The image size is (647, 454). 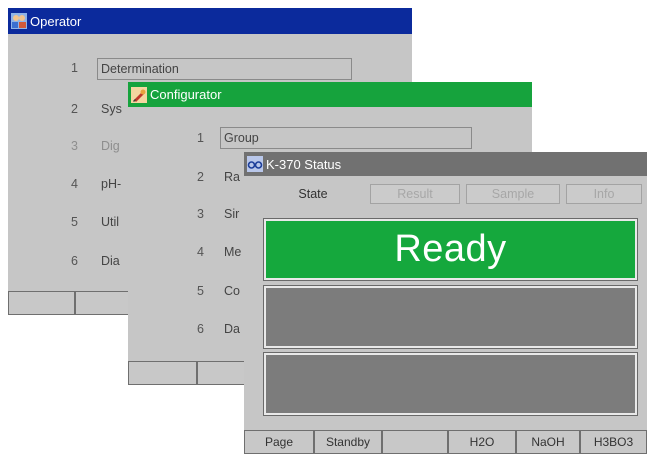 I want to click on h3bo3-button: H3BO3, so click(x=613, y=442).